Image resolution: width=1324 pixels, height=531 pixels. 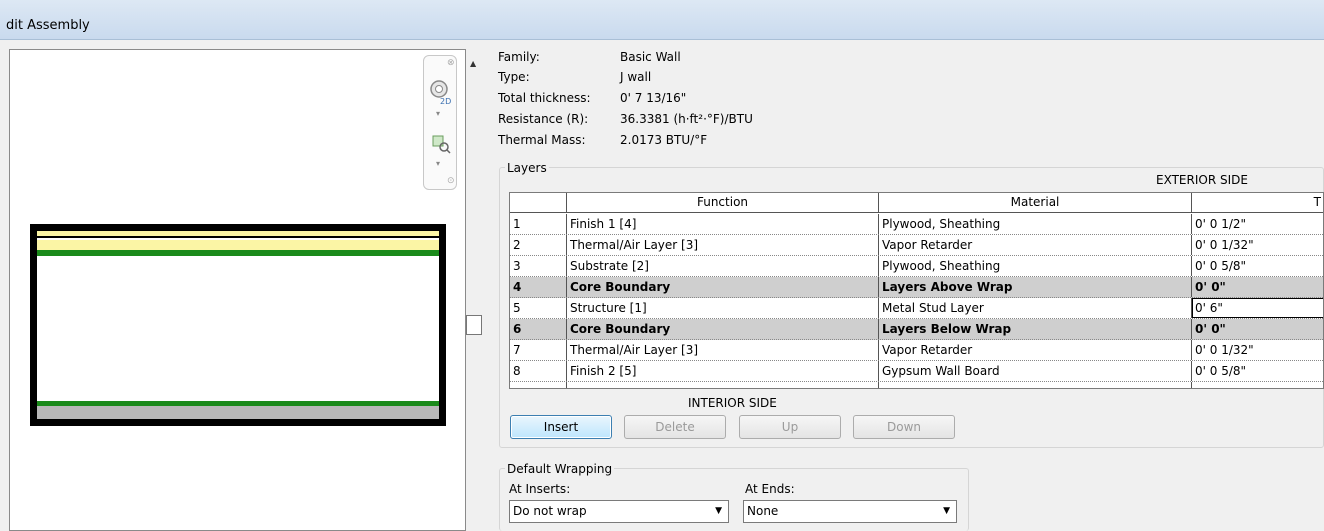 I want to click on row-number: 3, so click(x=538, y=266).